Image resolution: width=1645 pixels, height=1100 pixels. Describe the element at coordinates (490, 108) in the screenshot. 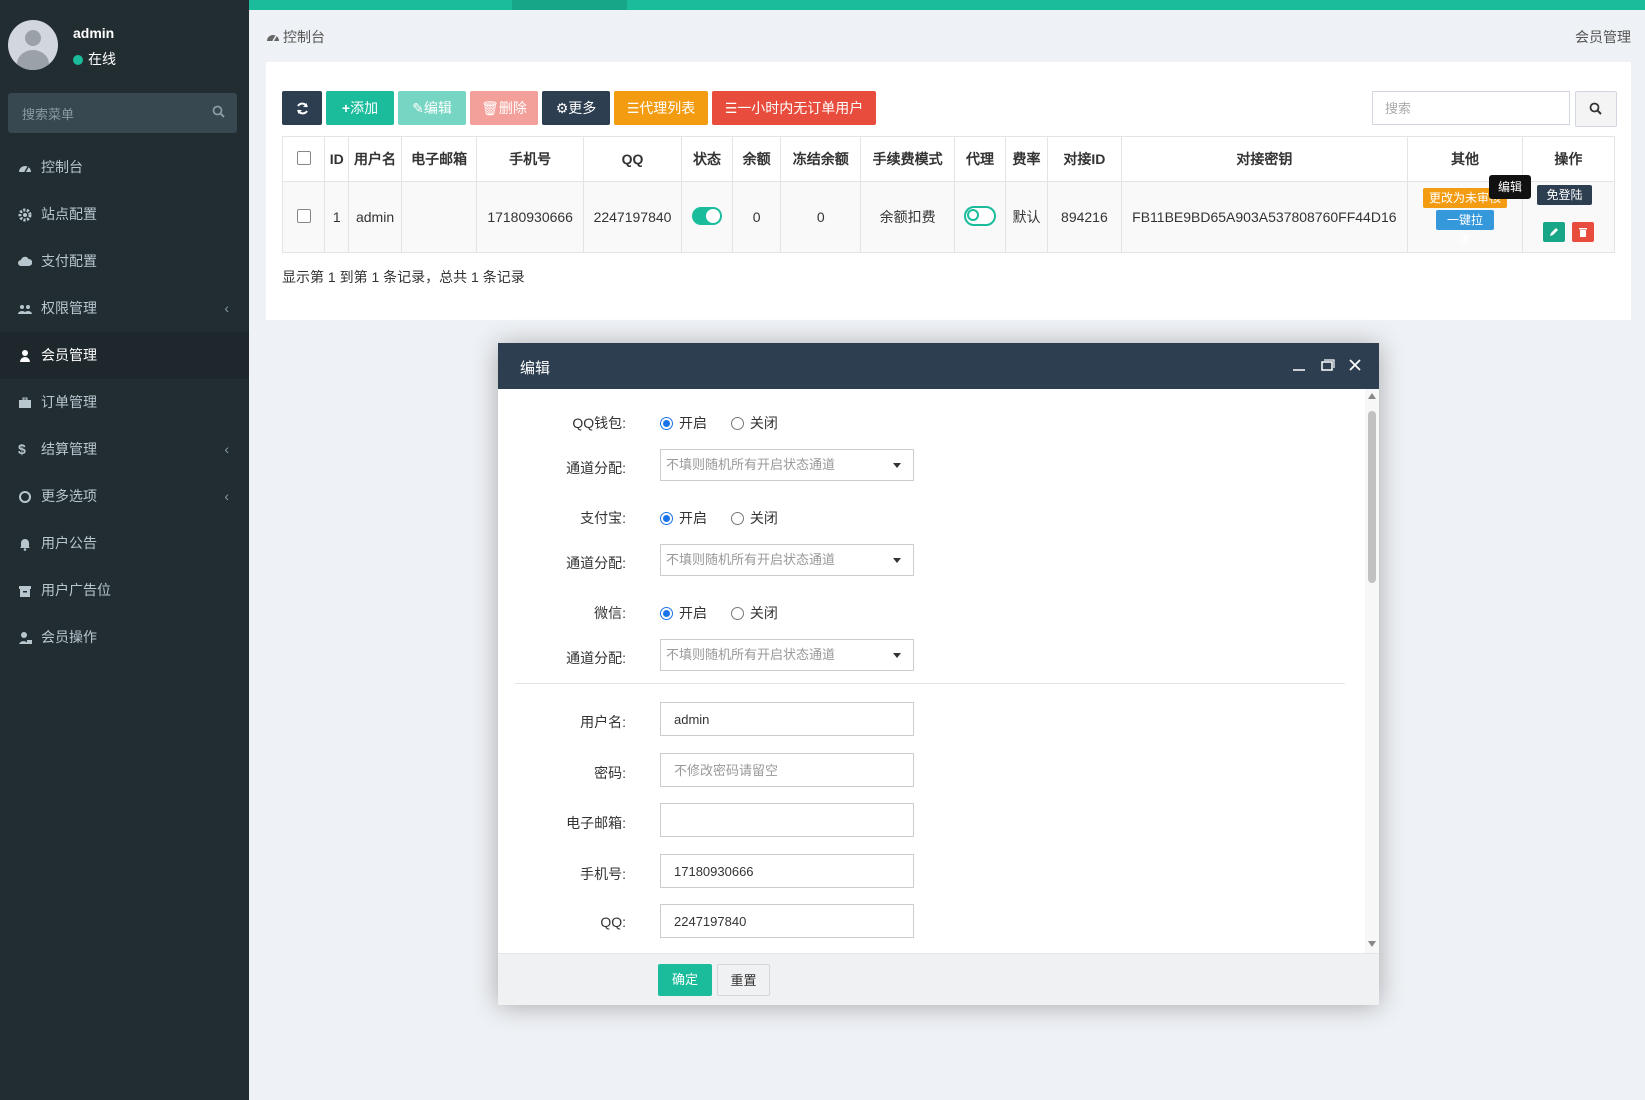

I see `trash-icon: 🗑` at that location.